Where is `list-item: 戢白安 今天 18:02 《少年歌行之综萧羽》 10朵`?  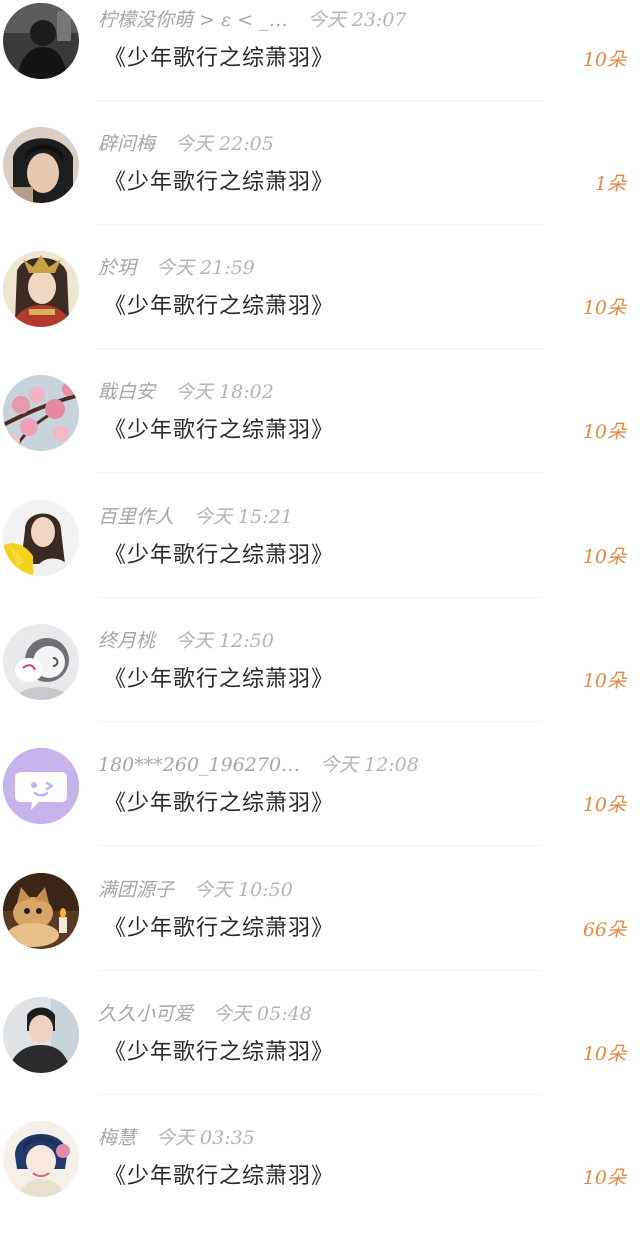 list-item: 戢白安 今天 18:02 《少年歌行之综萧羽》 10朵 is located at coordinates (320, 434).